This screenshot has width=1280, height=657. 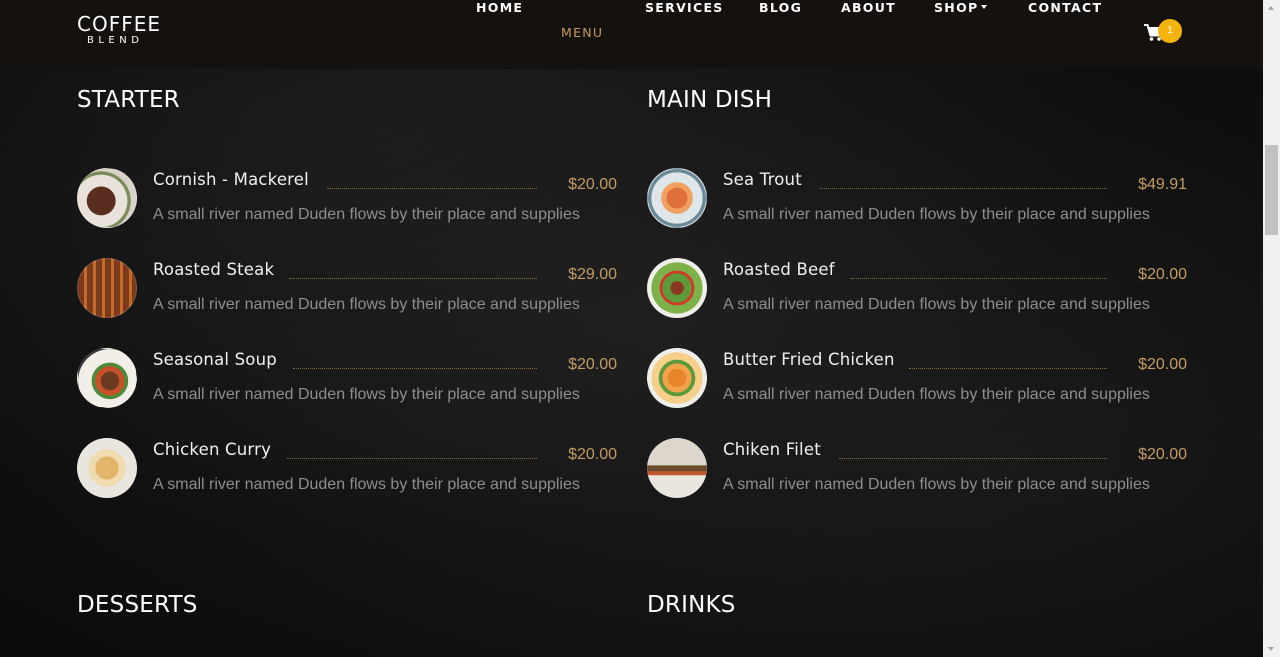 I want to click on item-price: $49.91, so click(x=1162, y=184).